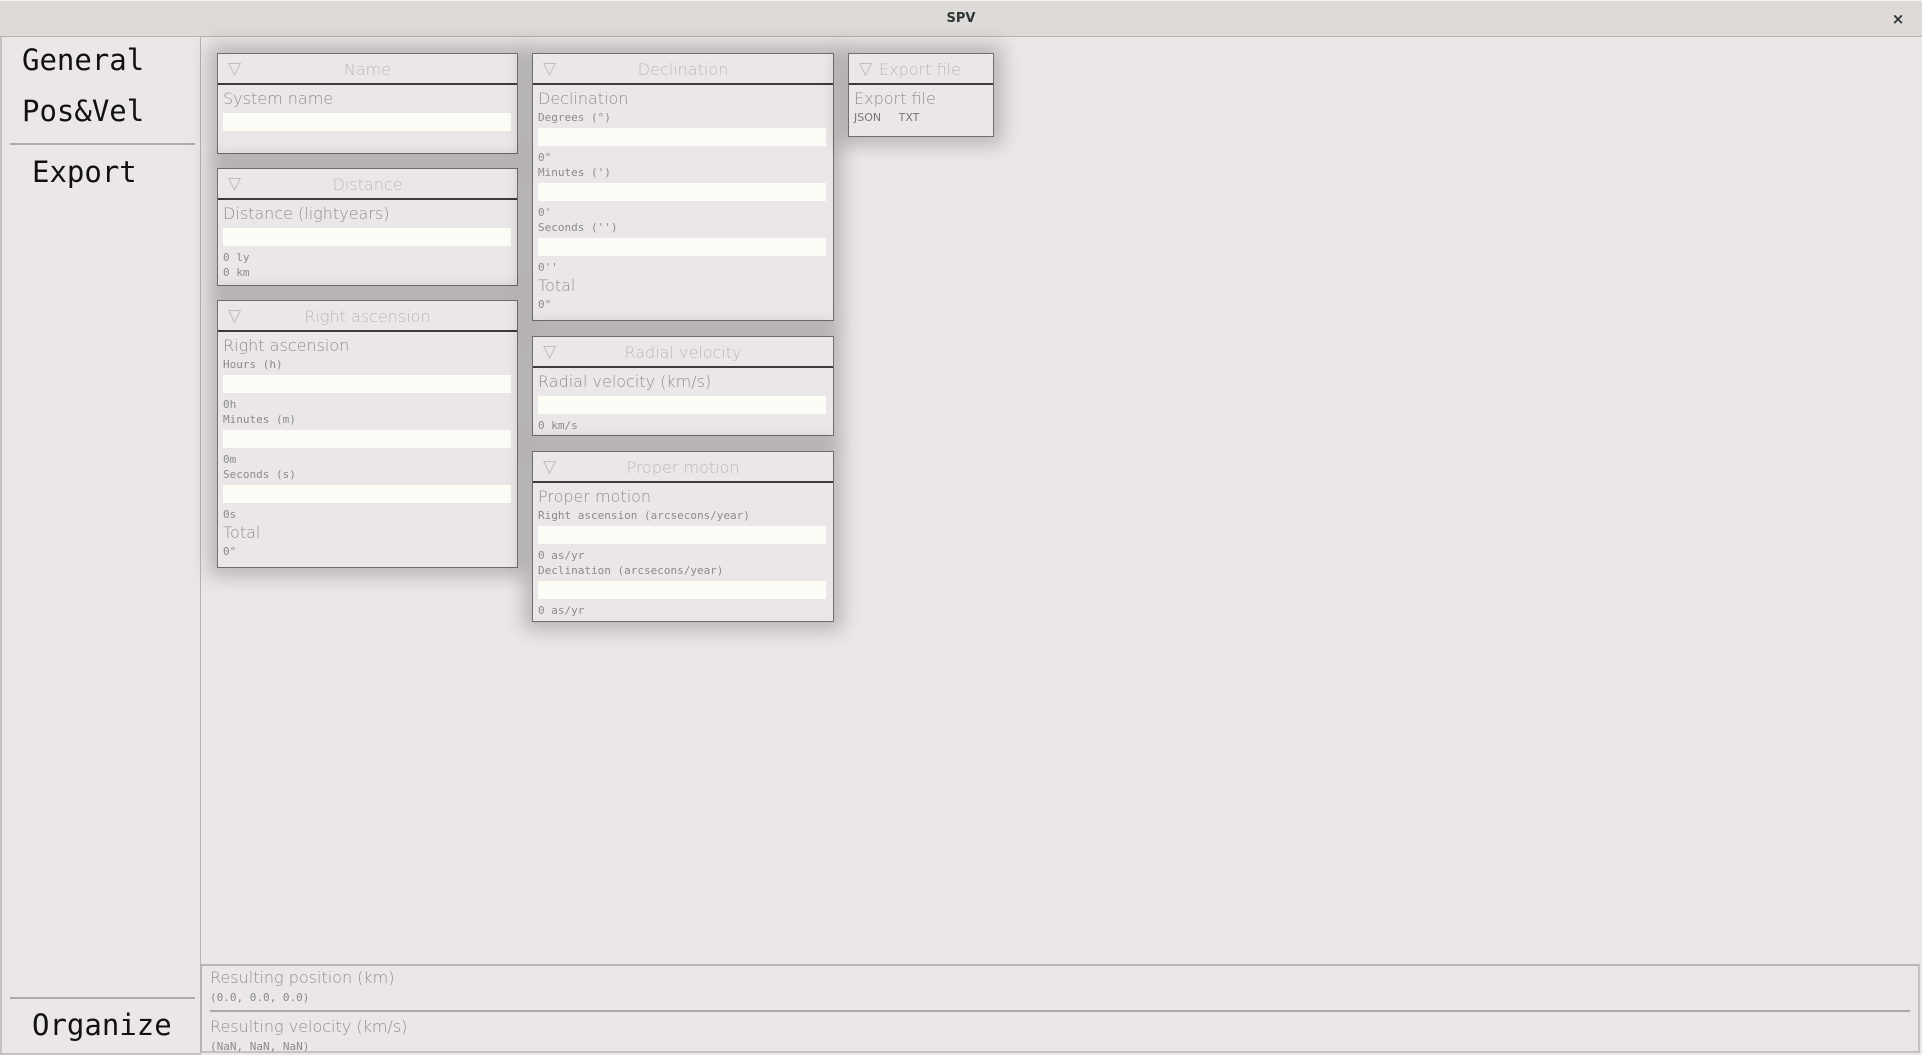 Image resolution: width=1922 pixels, height=1055 pixels. I want to click on field-label: Minutes ('), so click(574, 172).